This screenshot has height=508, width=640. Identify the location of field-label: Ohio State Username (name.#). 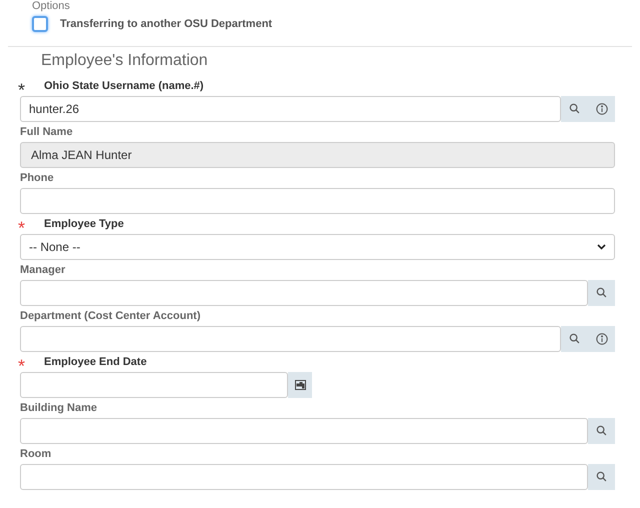
(124, 86).